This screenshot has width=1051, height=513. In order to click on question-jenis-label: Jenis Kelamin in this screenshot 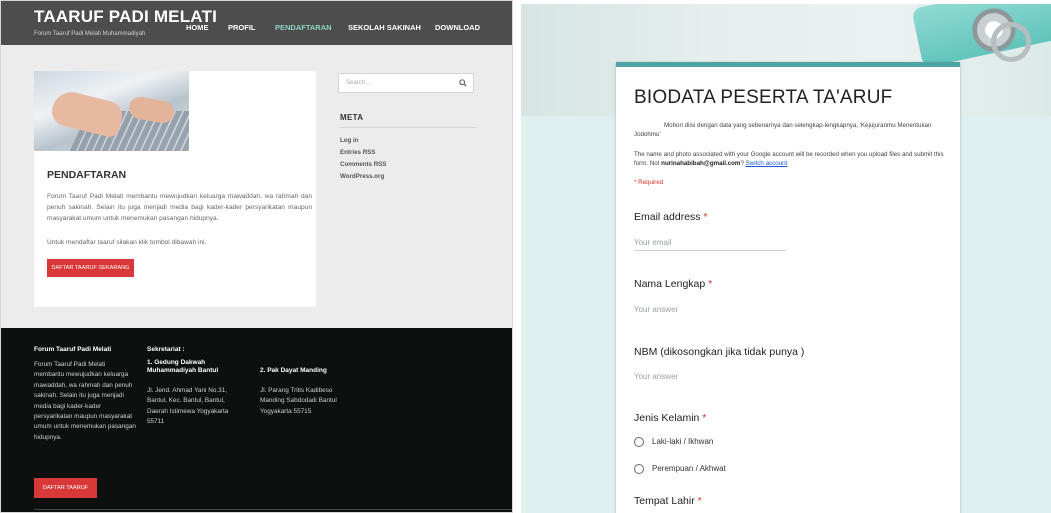, I will do `click(667, 418)`.